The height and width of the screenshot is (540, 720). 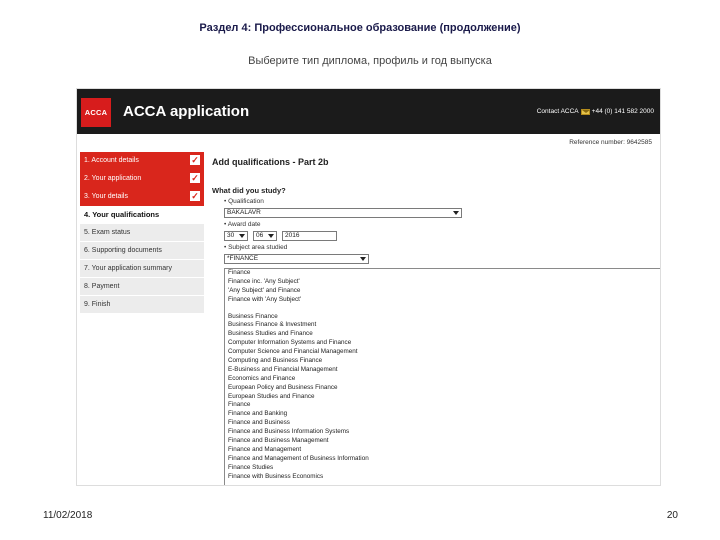 What do you see at coordinates (128, 268) in the screenshot?
I see `sidebar-item-label: 7. Your application summary` at bounding box center [128, 268].